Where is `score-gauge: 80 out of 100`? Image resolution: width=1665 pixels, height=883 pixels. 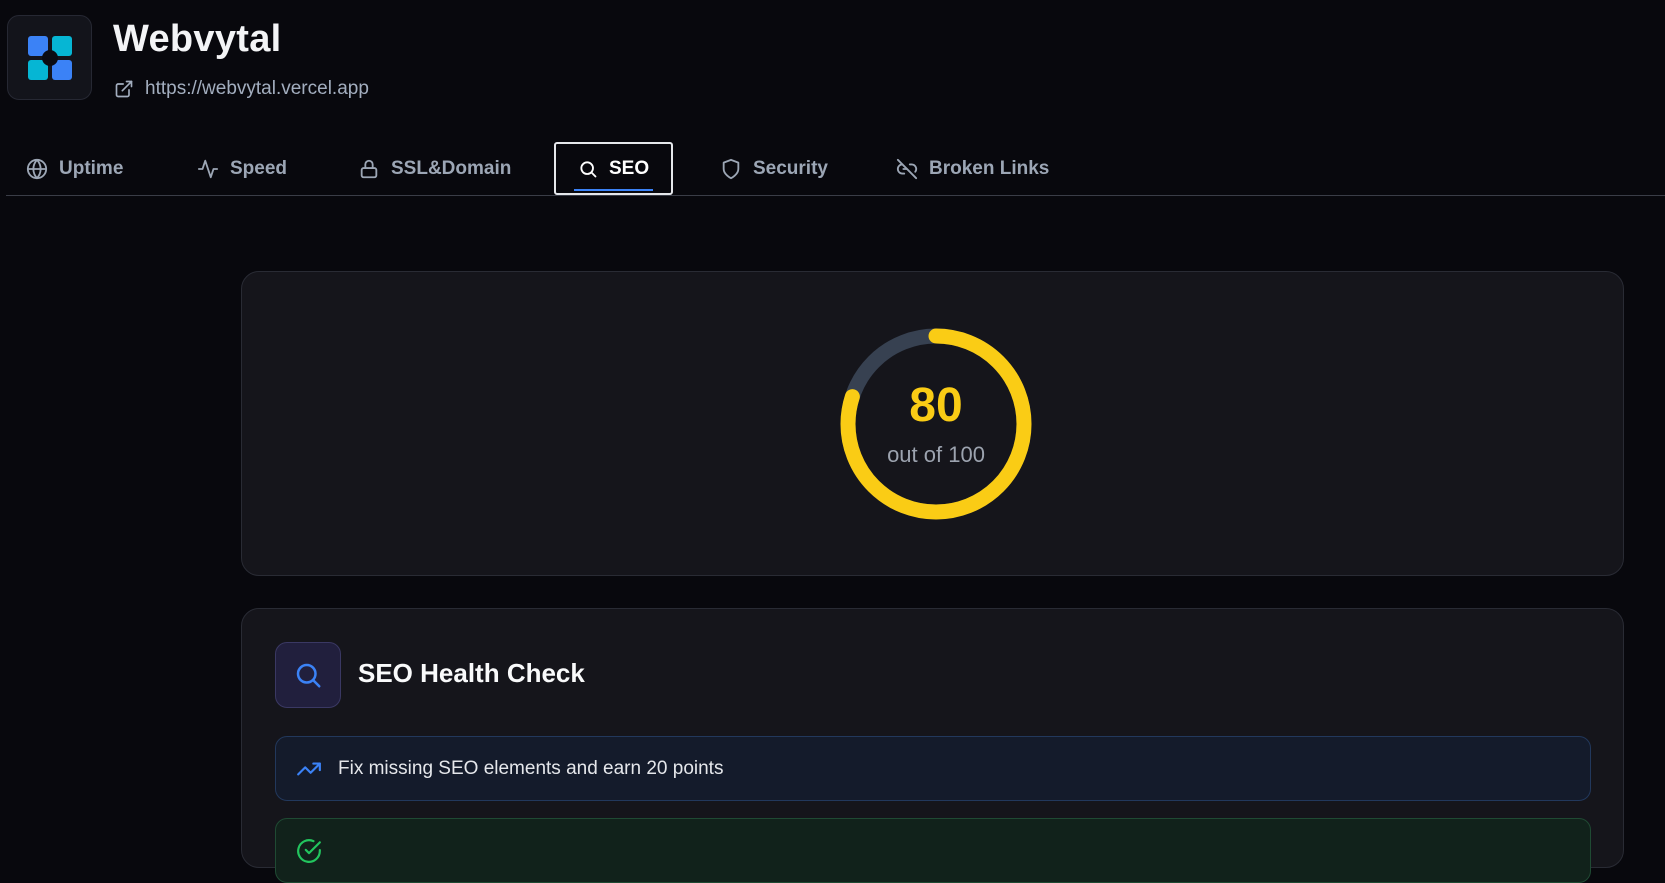
score-gauge: 80 out of 100 is located at coordinates (936, 424).